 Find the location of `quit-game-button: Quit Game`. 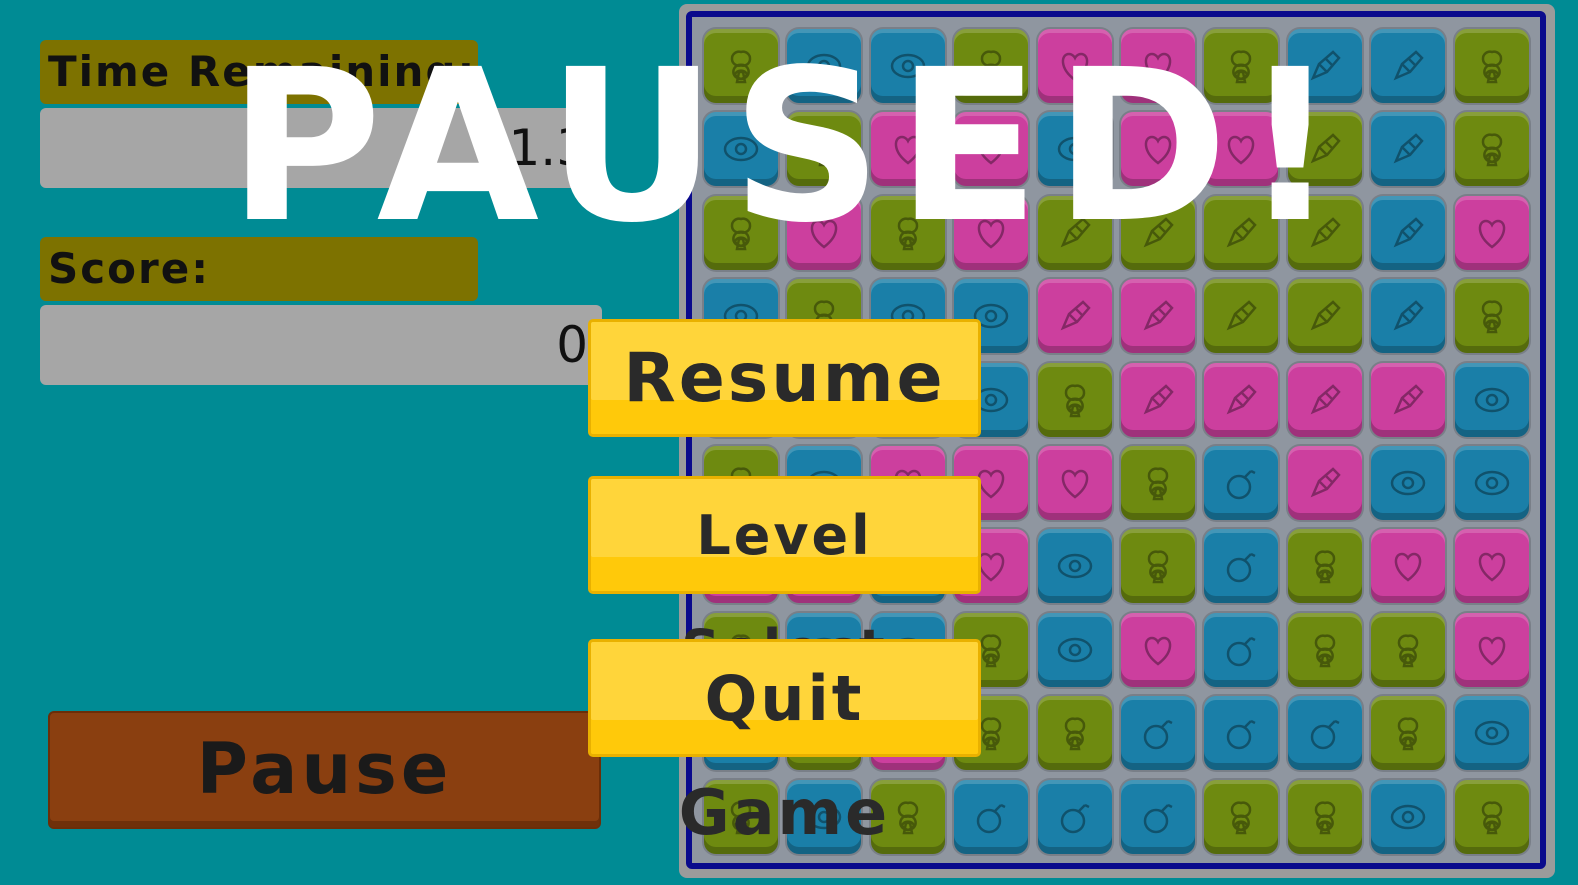

quit-game-button: Quit Game is located at coordinates (784, 744).